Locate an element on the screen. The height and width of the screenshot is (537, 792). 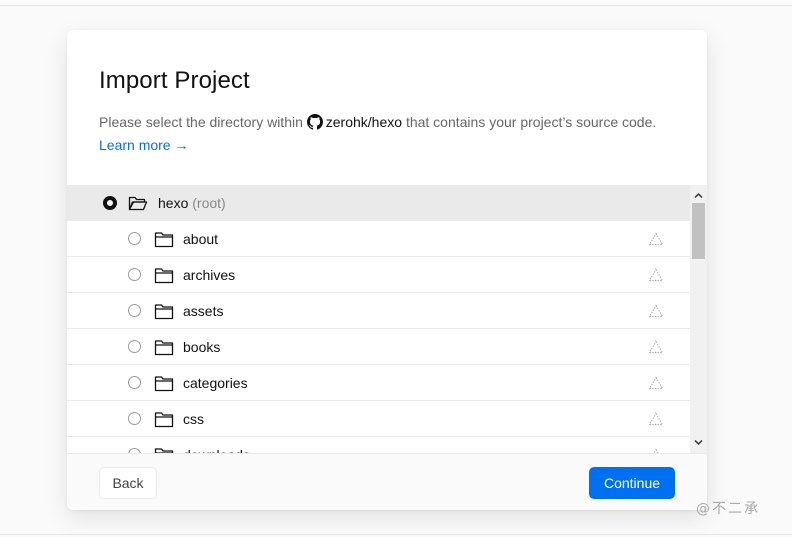
description-text-before: Please select the directory within is located at coordinates (201, 122).